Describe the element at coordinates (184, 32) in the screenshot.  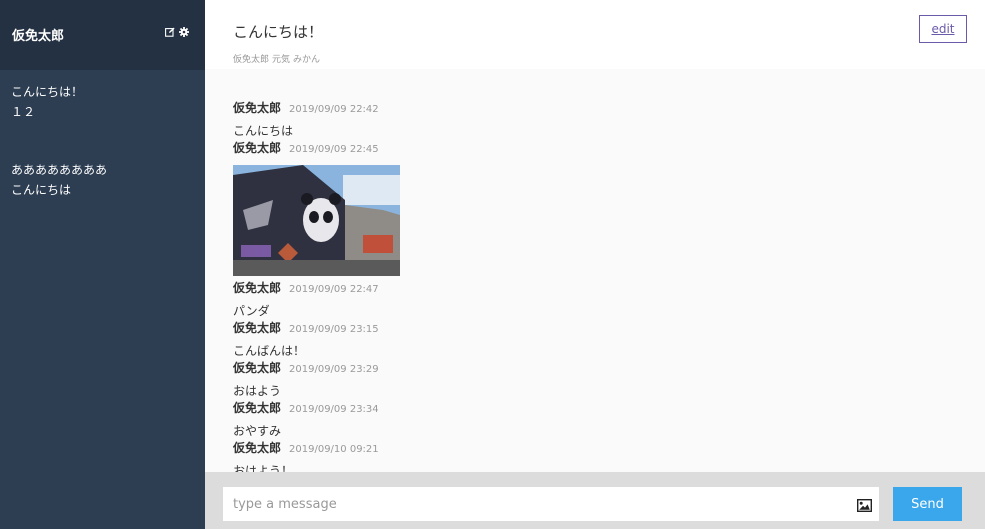
I see `settings-gear-icon` at that location.